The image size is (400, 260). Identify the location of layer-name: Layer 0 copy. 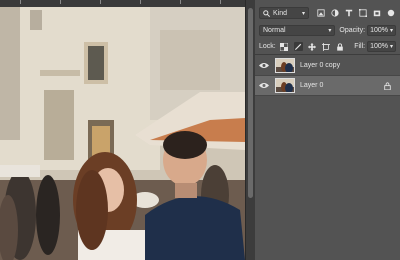
(350, 65).